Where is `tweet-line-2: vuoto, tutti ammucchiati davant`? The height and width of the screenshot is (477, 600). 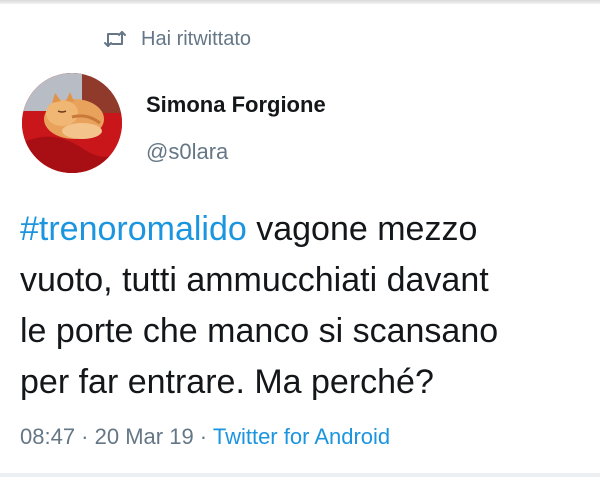 tweet-line-2: vuoto, tutti ammucchiati davant is located at coordinates (254, 280).